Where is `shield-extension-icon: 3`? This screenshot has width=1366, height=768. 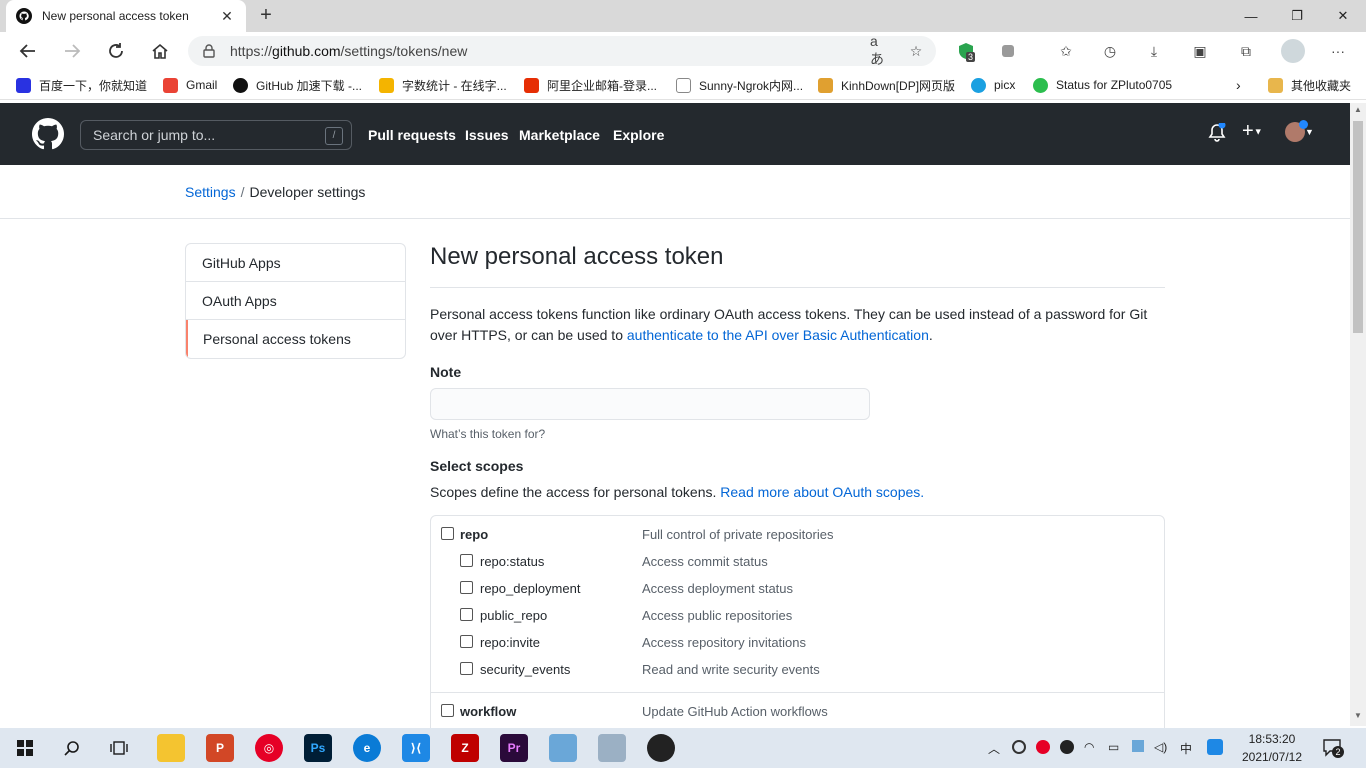
shield-extension-icon: 3 is located at coordinates (966, 51).